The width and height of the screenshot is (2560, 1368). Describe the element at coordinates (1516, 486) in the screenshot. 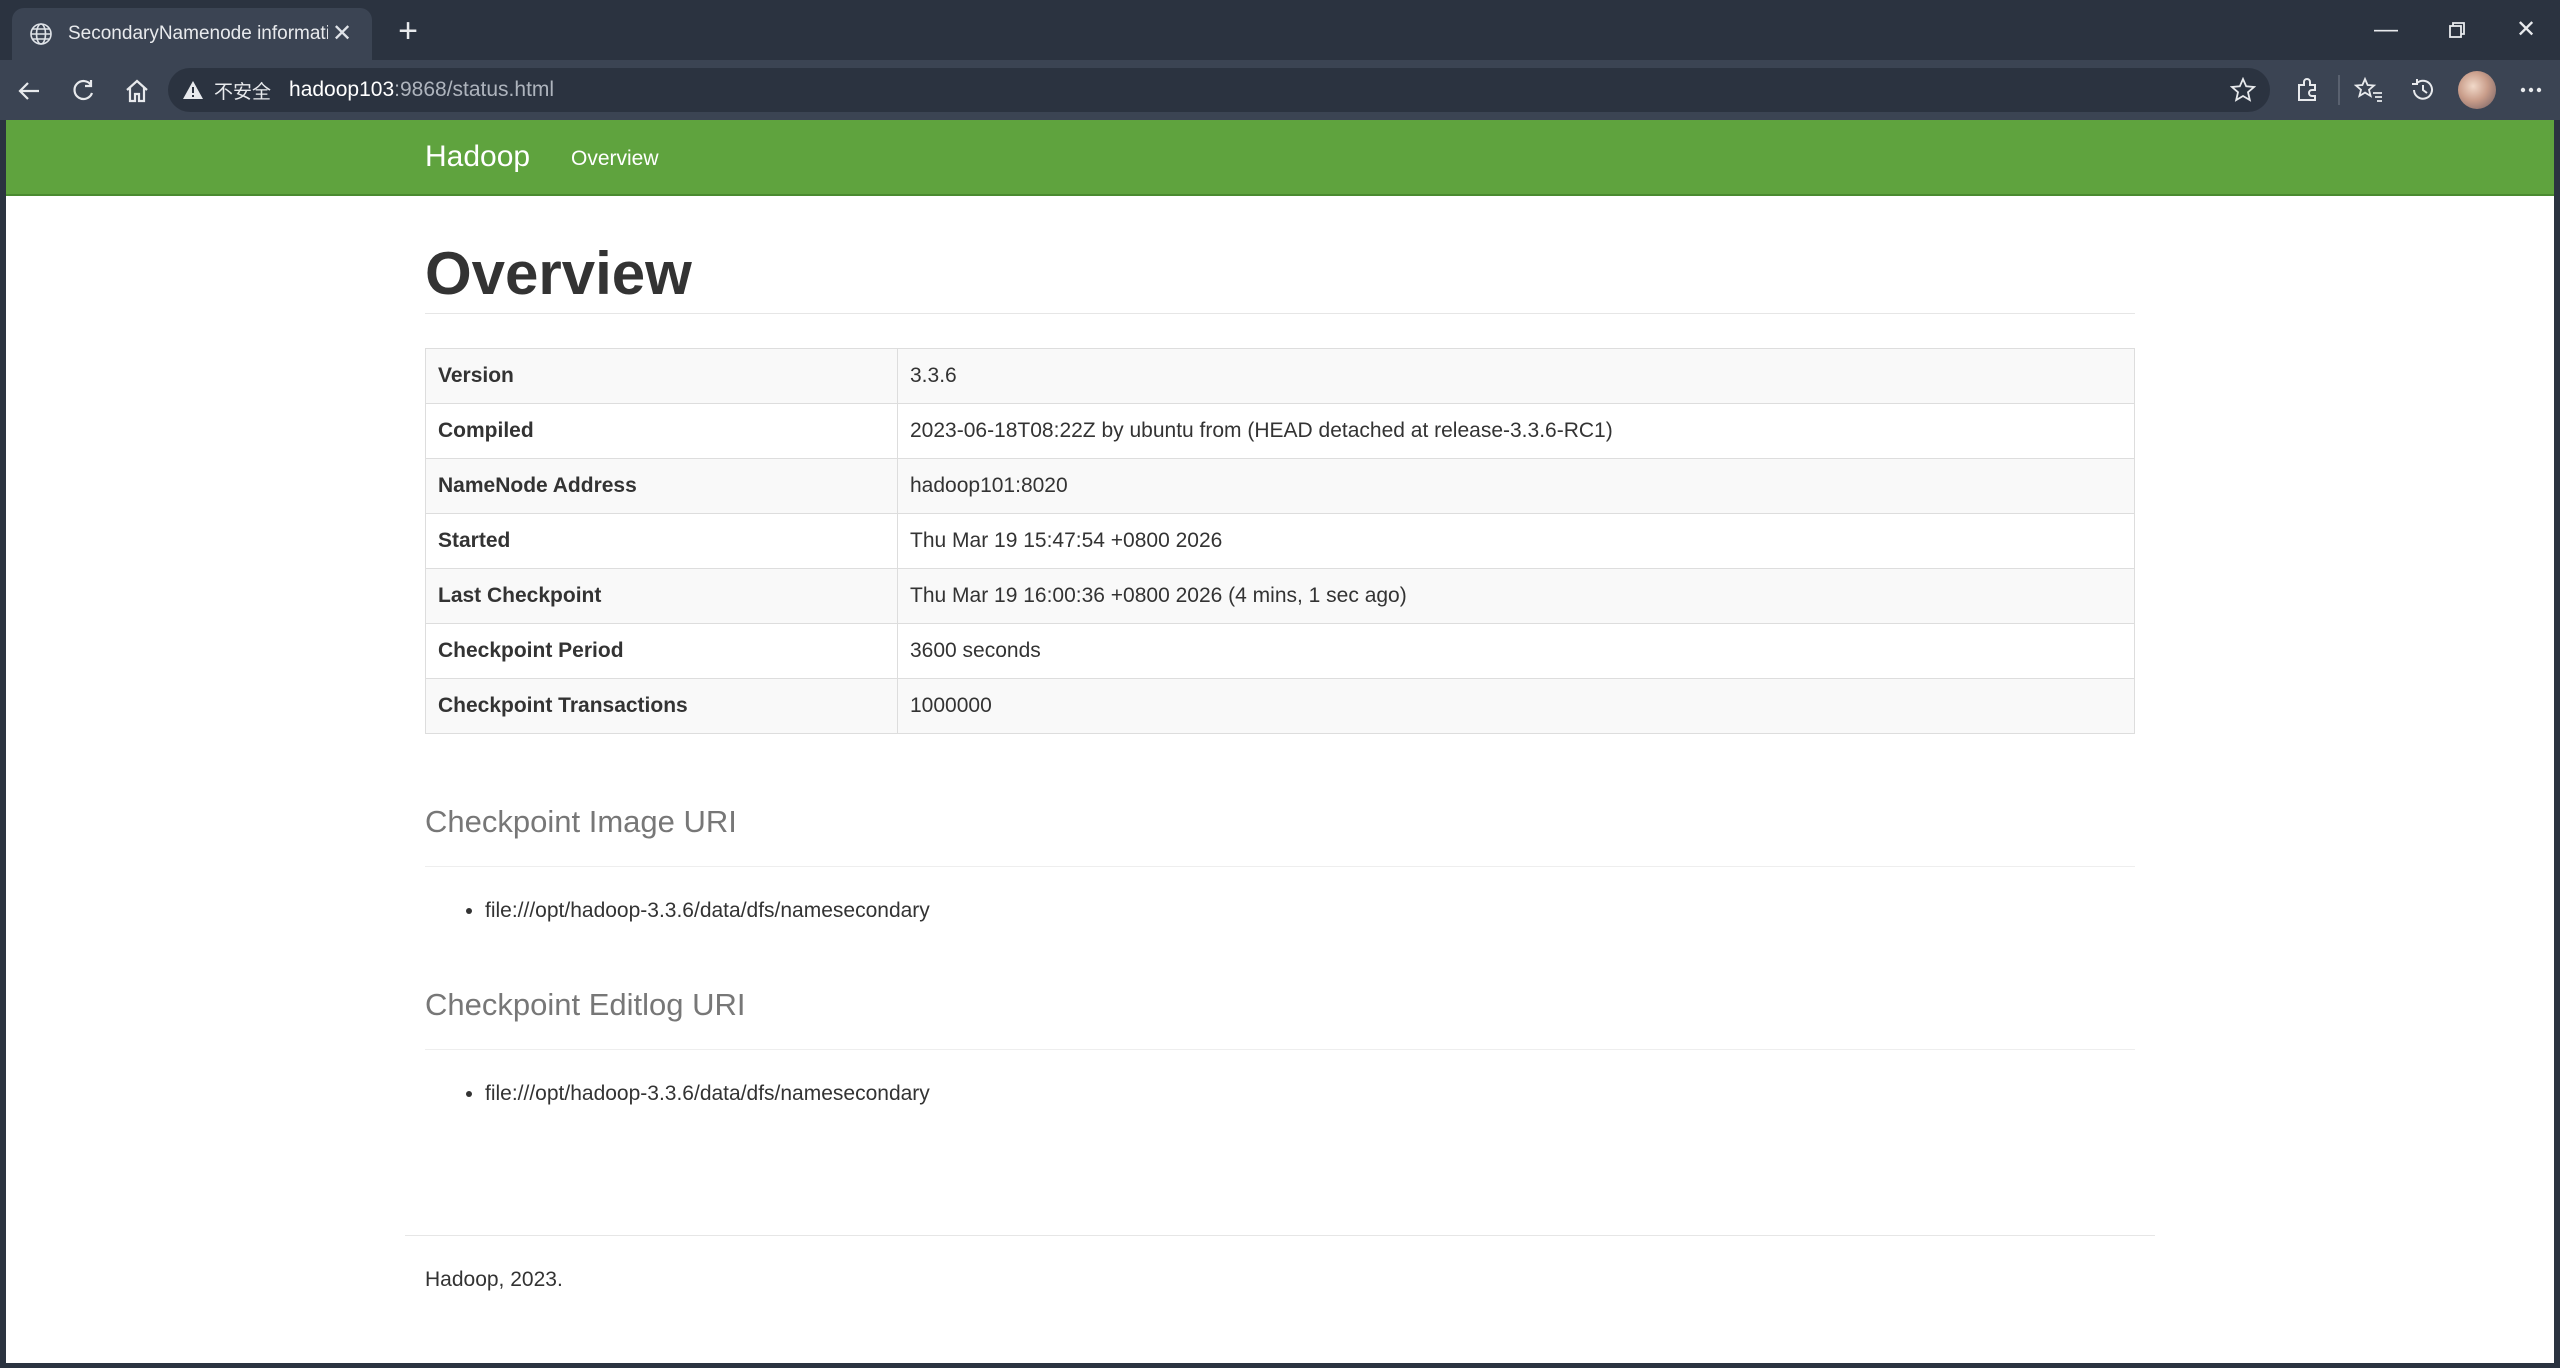

I see `row-value: hadoop101:8020` at that location.